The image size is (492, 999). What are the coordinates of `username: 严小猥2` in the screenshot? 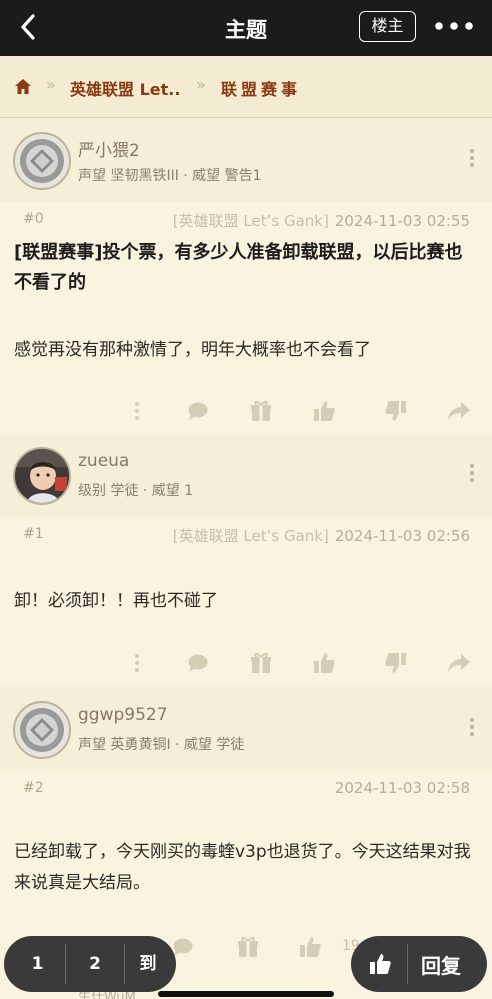 It's located at (109, 148).